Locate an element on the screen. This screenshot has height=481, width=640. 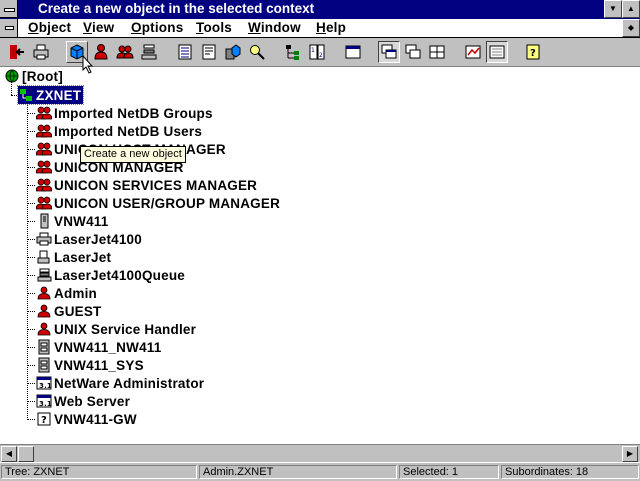
tree-item: LaserJet4100 is located at coordinates (89, 239).